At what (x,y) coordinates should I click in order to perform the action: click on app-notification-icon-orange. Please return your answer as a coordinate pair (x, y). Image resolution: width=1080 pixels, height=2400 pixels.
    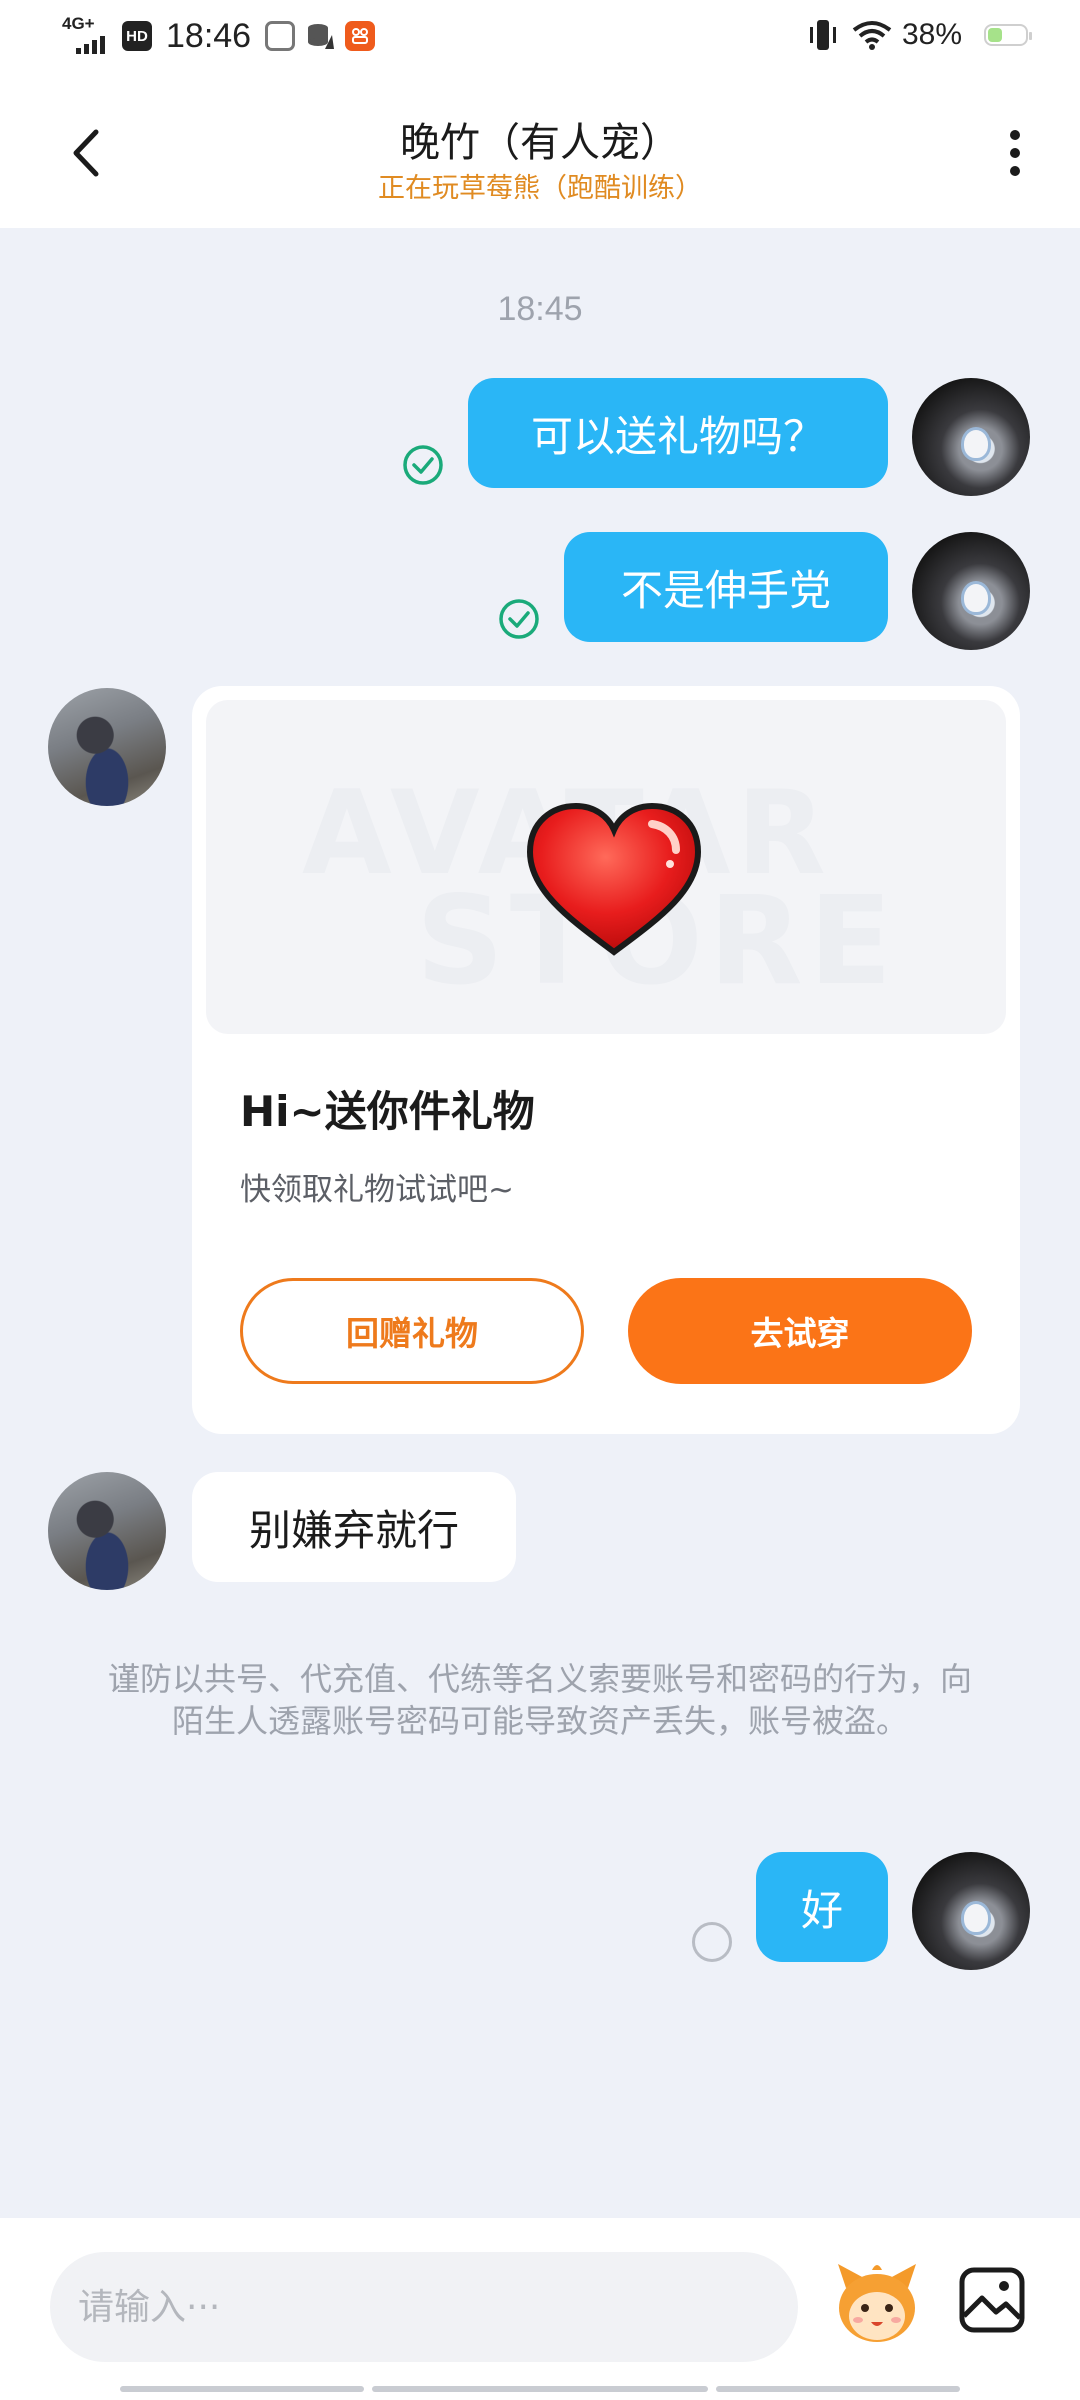
    Looking at the image, I should click on (360, 36).